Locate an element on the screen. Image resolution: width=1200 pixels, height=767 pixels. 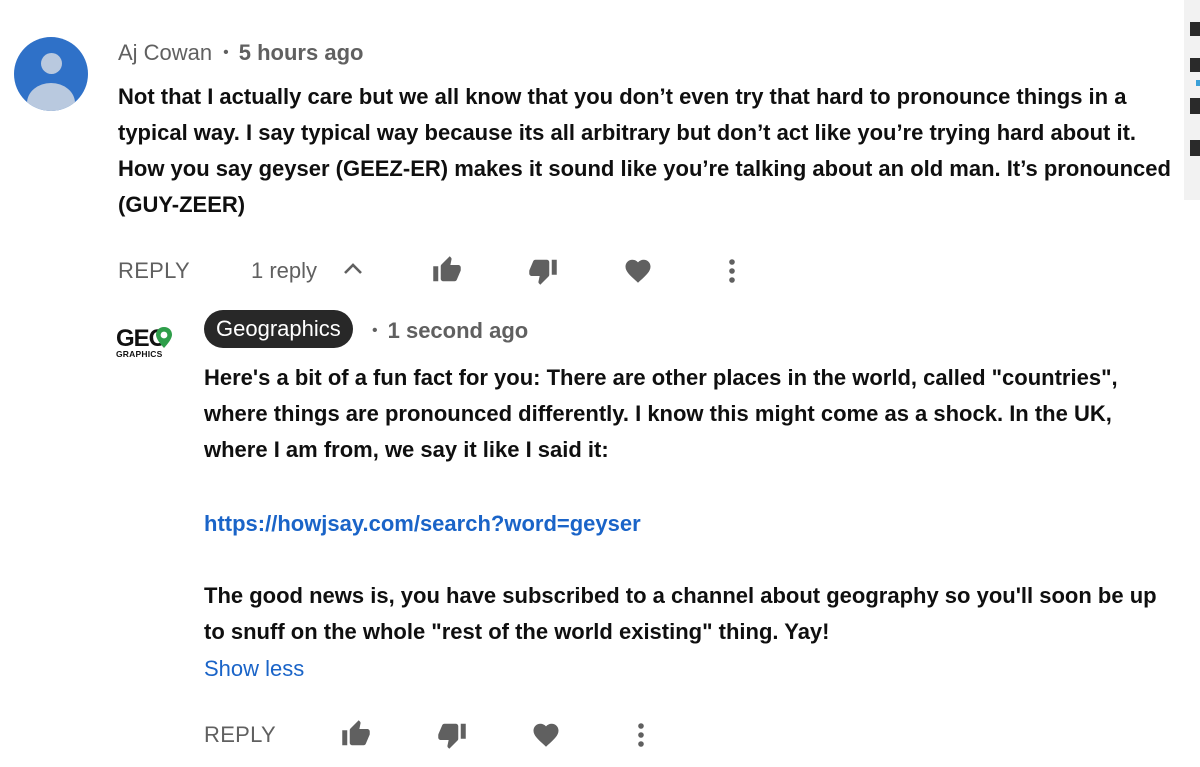
comment-author: Aj Cowan is located at coordinates (165, 52).